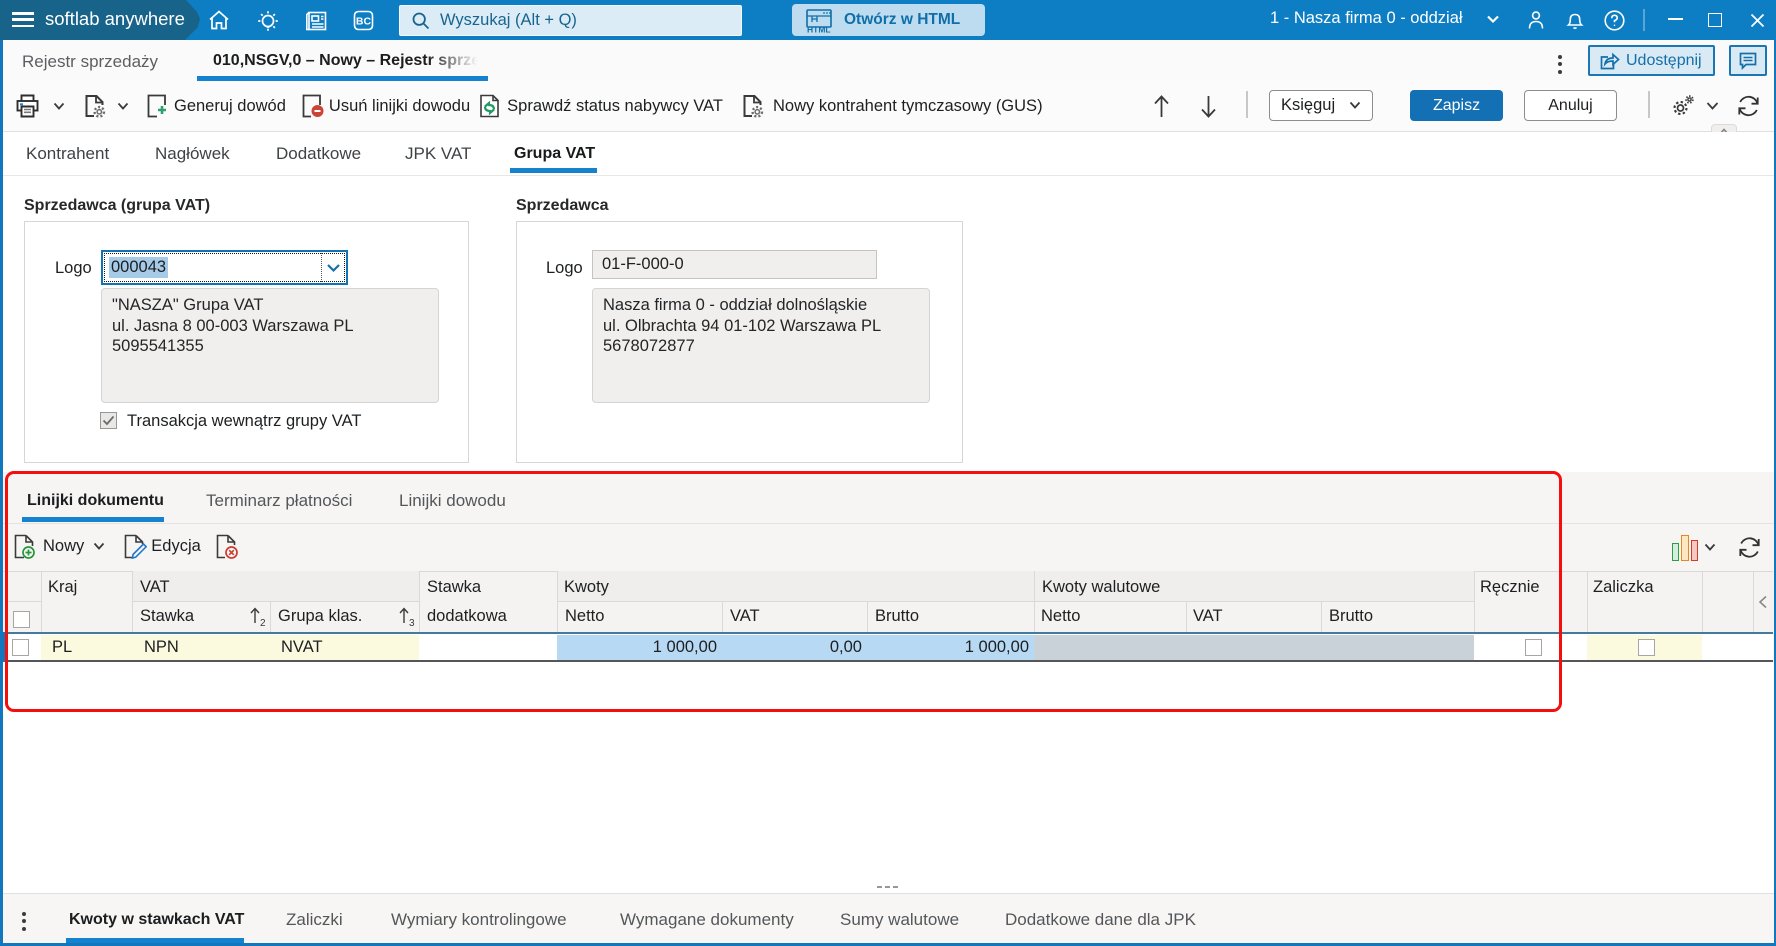 The width and height of the screenshot is (1776, 946). Describe the element at coordinates (364, 22) in the screenshot. I see `svg-text: BC` at that location.